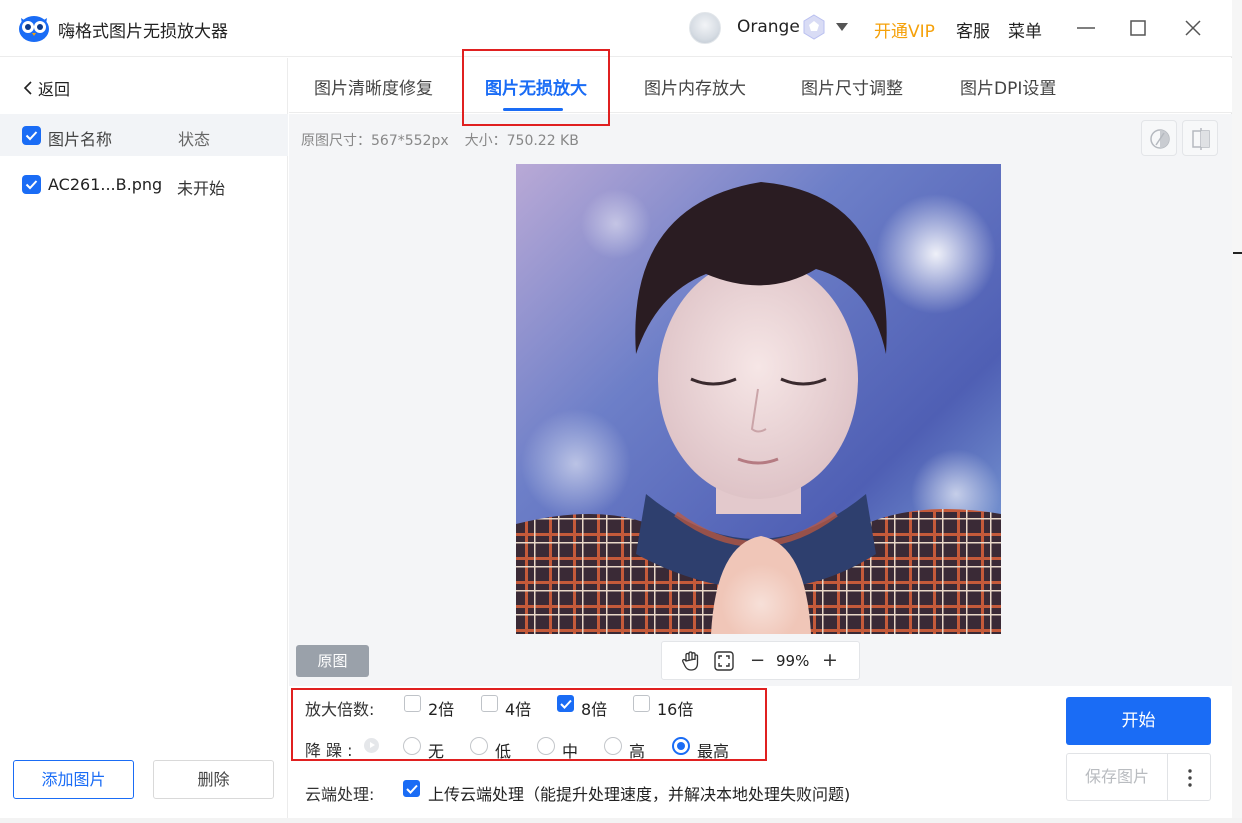  What do you see at coordinates (536, 87) in the screenshot?
I see `tab-highlight-box` at bounding box center [536, 87].